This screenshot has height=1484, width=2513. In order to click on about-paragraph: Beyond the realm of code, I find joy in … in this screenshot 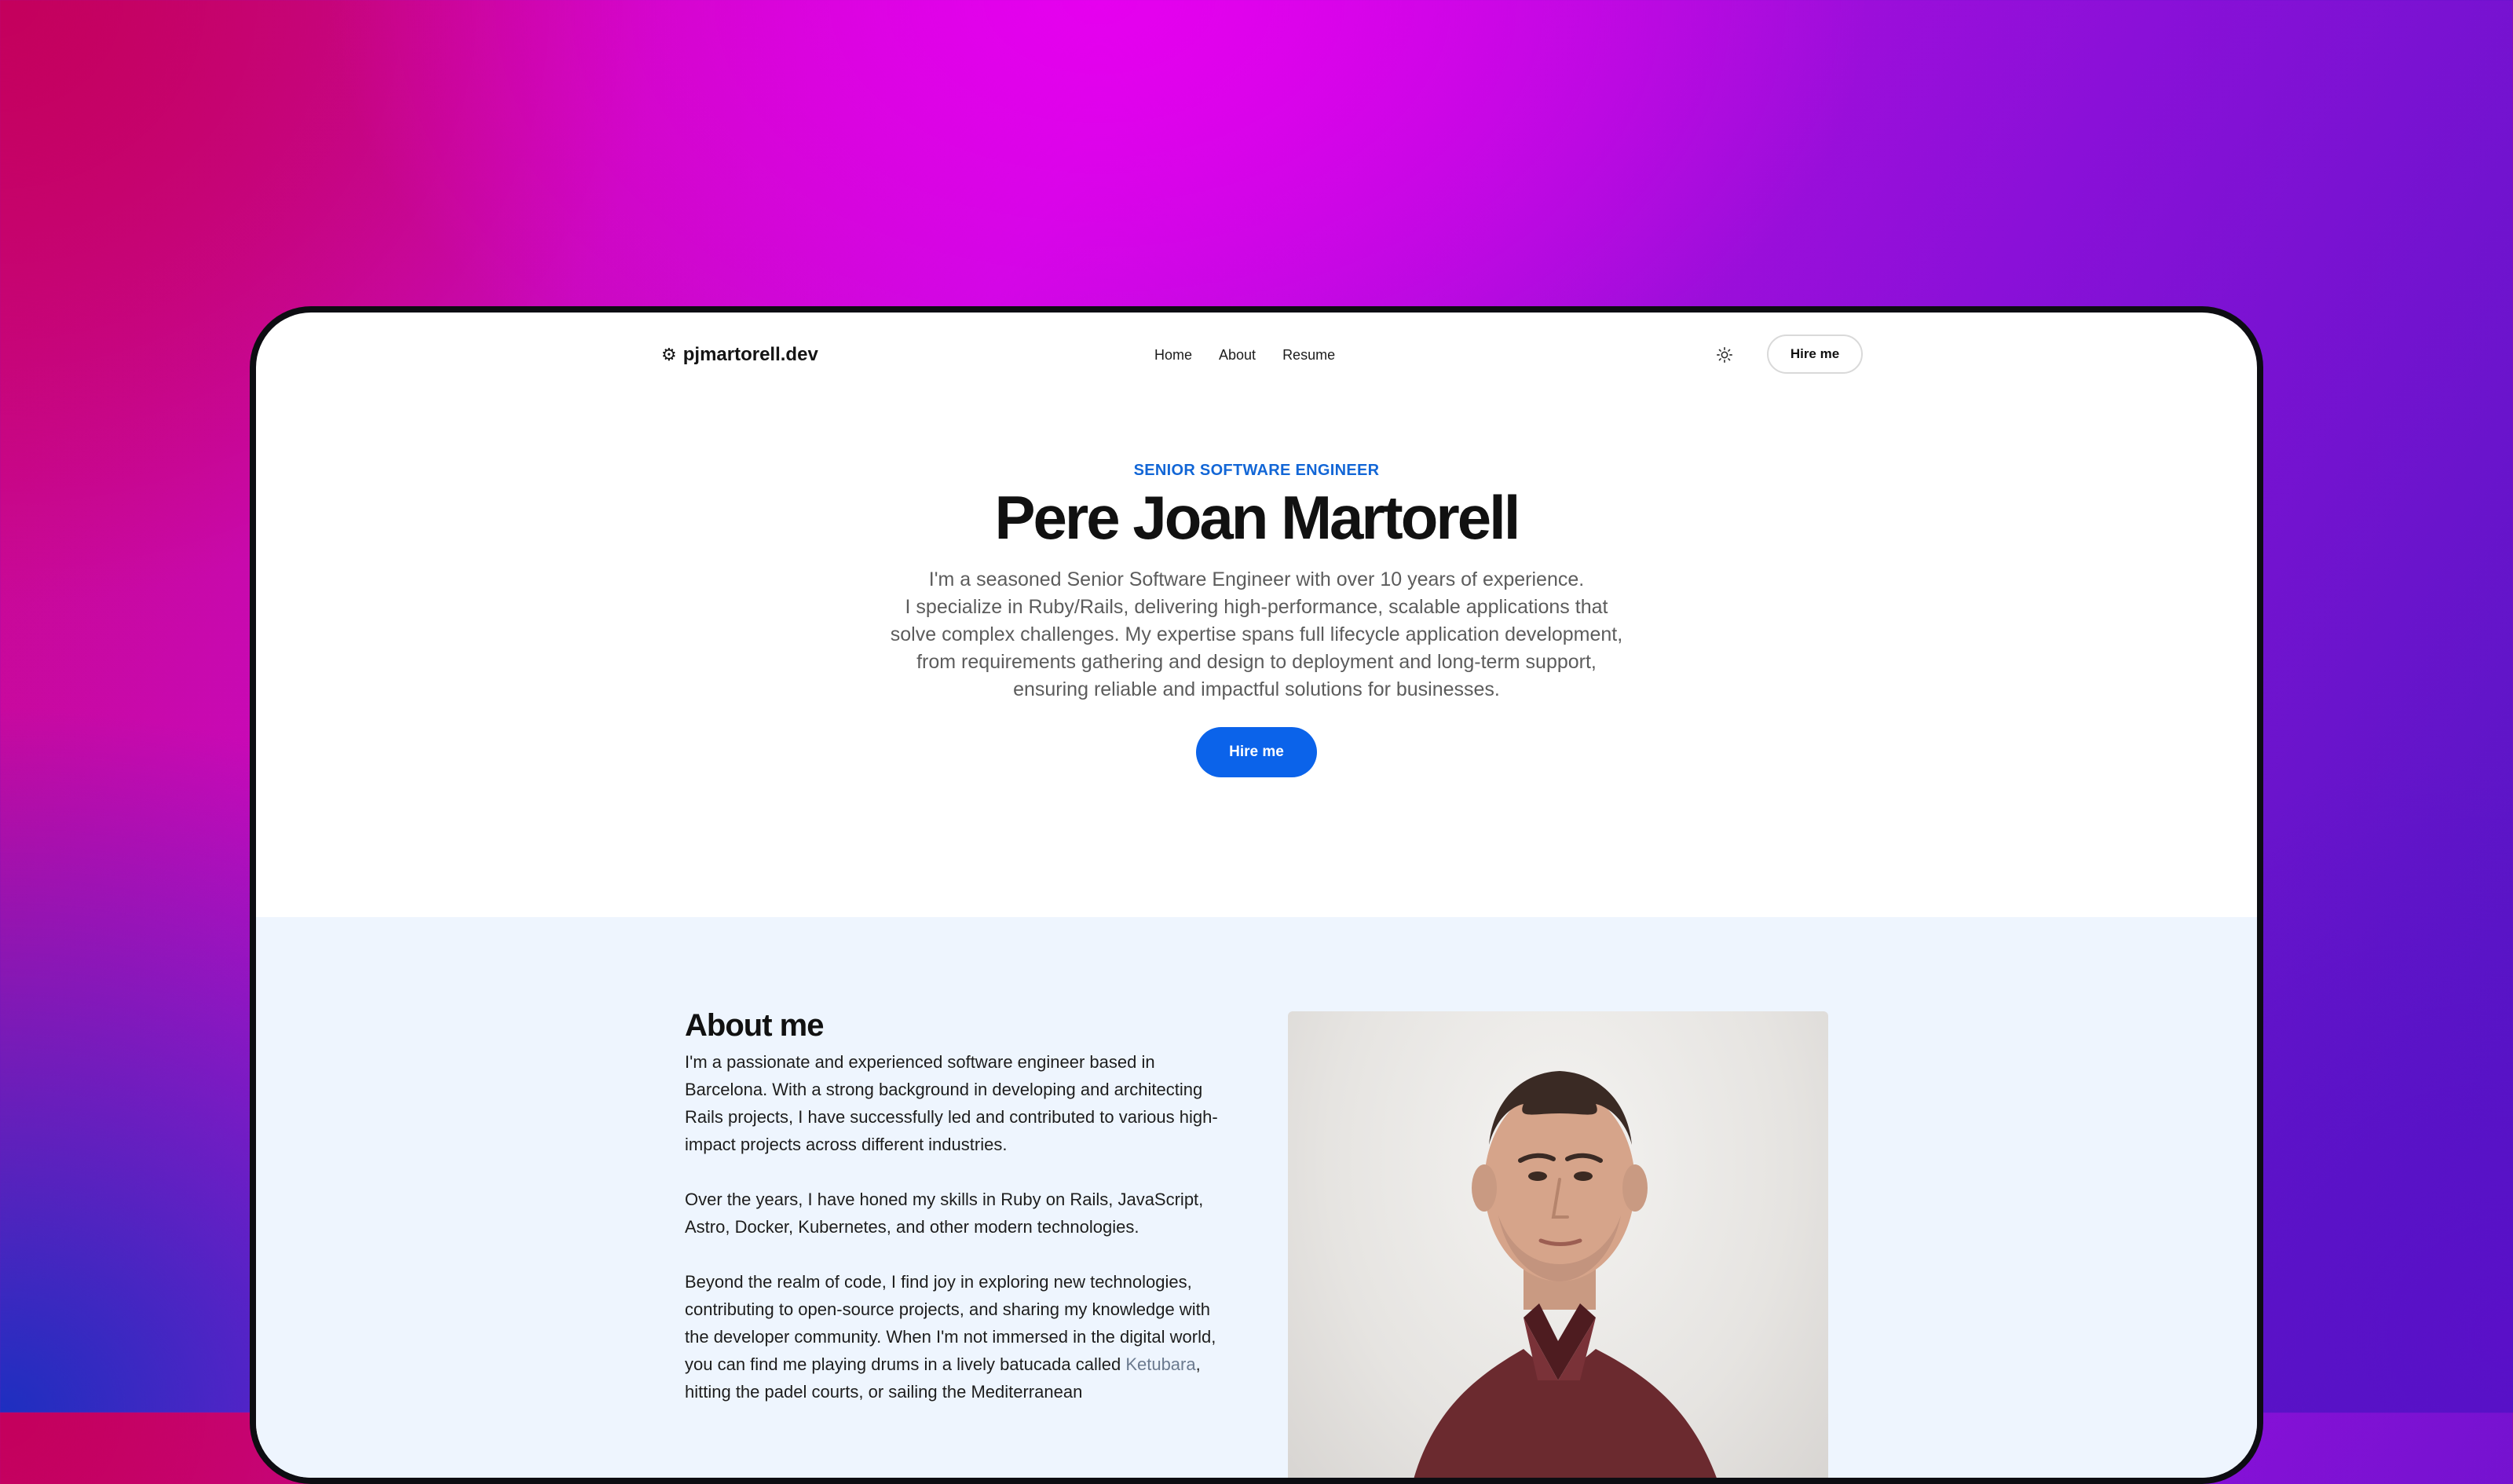, I will do `click(960, 1336)`.